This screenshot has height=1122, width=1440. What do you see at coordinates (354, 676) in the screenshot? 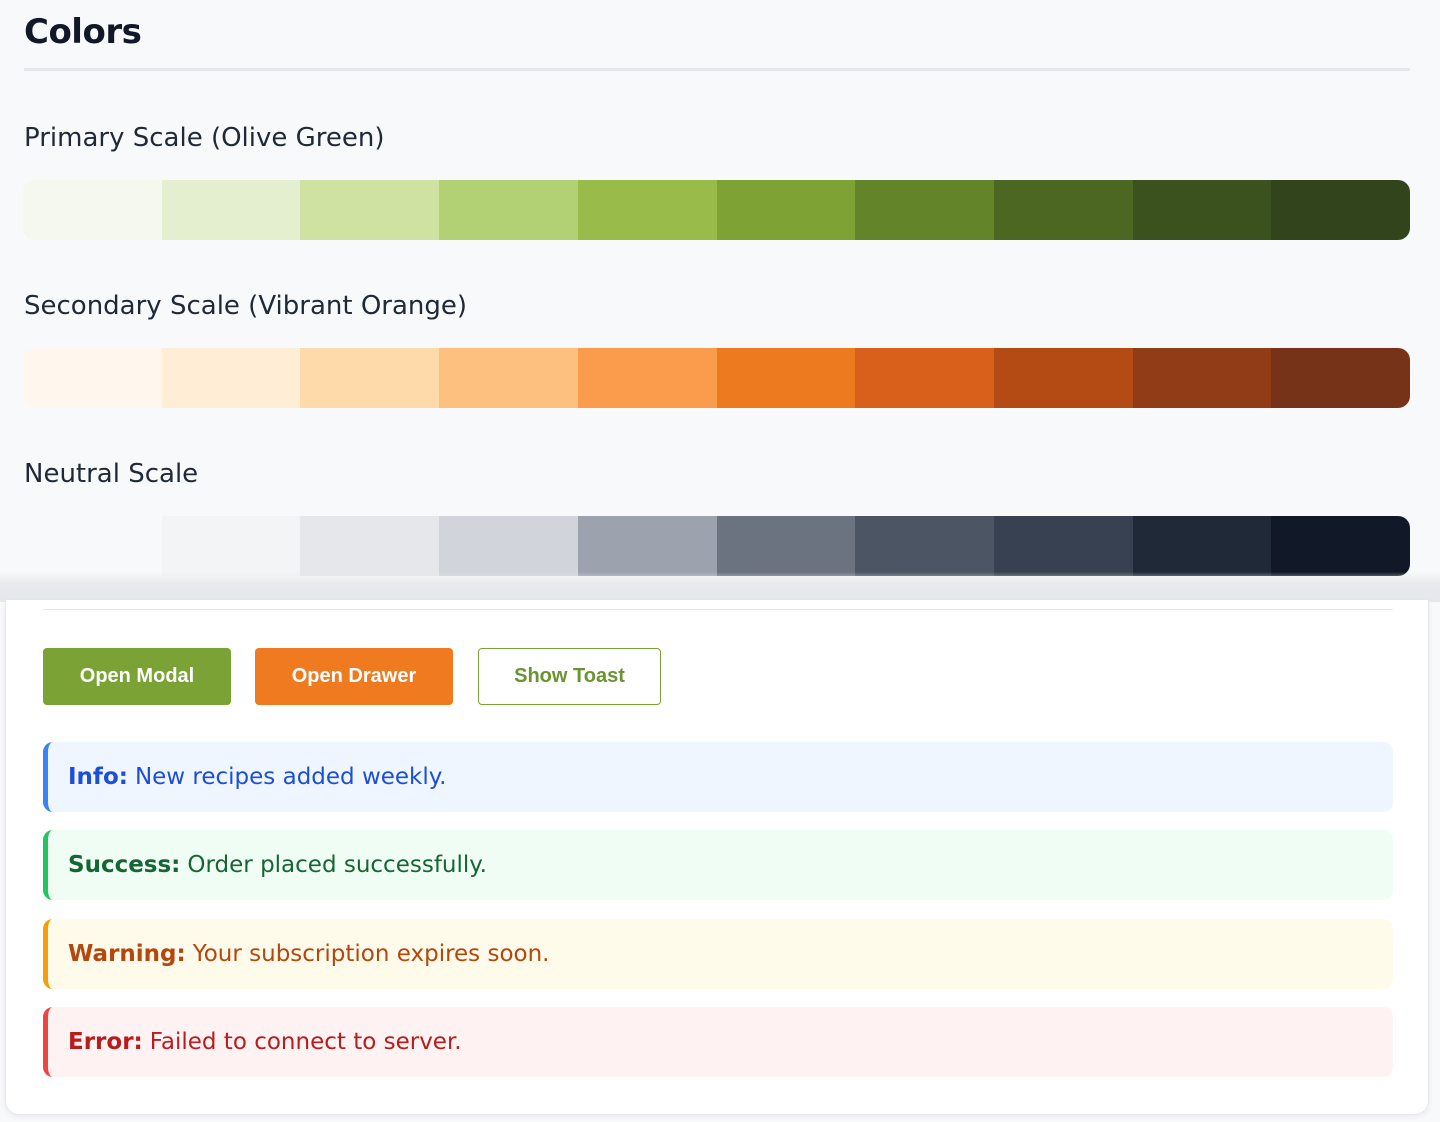
I see `open-drawer-button: Open Drawer` at bounding box center [354, 676].